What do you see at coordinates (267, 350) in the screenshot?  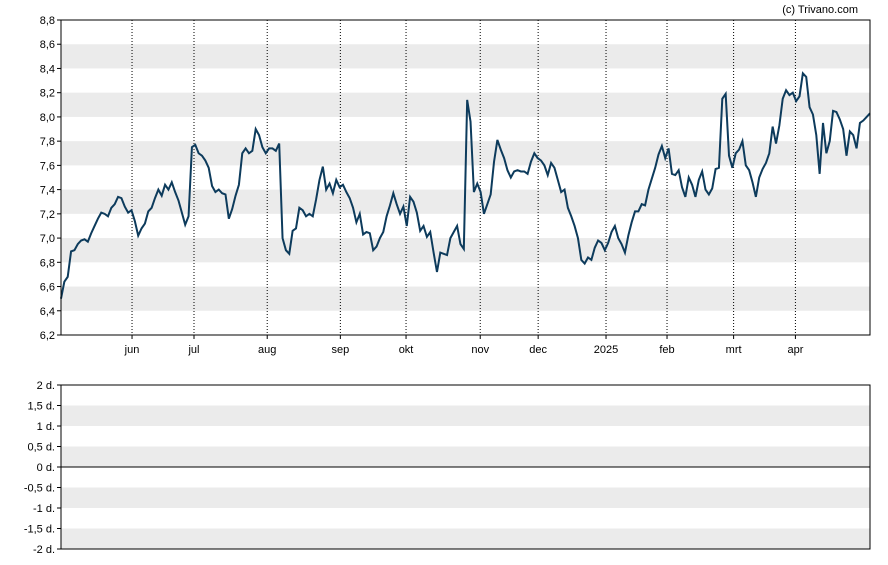 I see `x-tick-label: aug` at bounding box center [267, 350].